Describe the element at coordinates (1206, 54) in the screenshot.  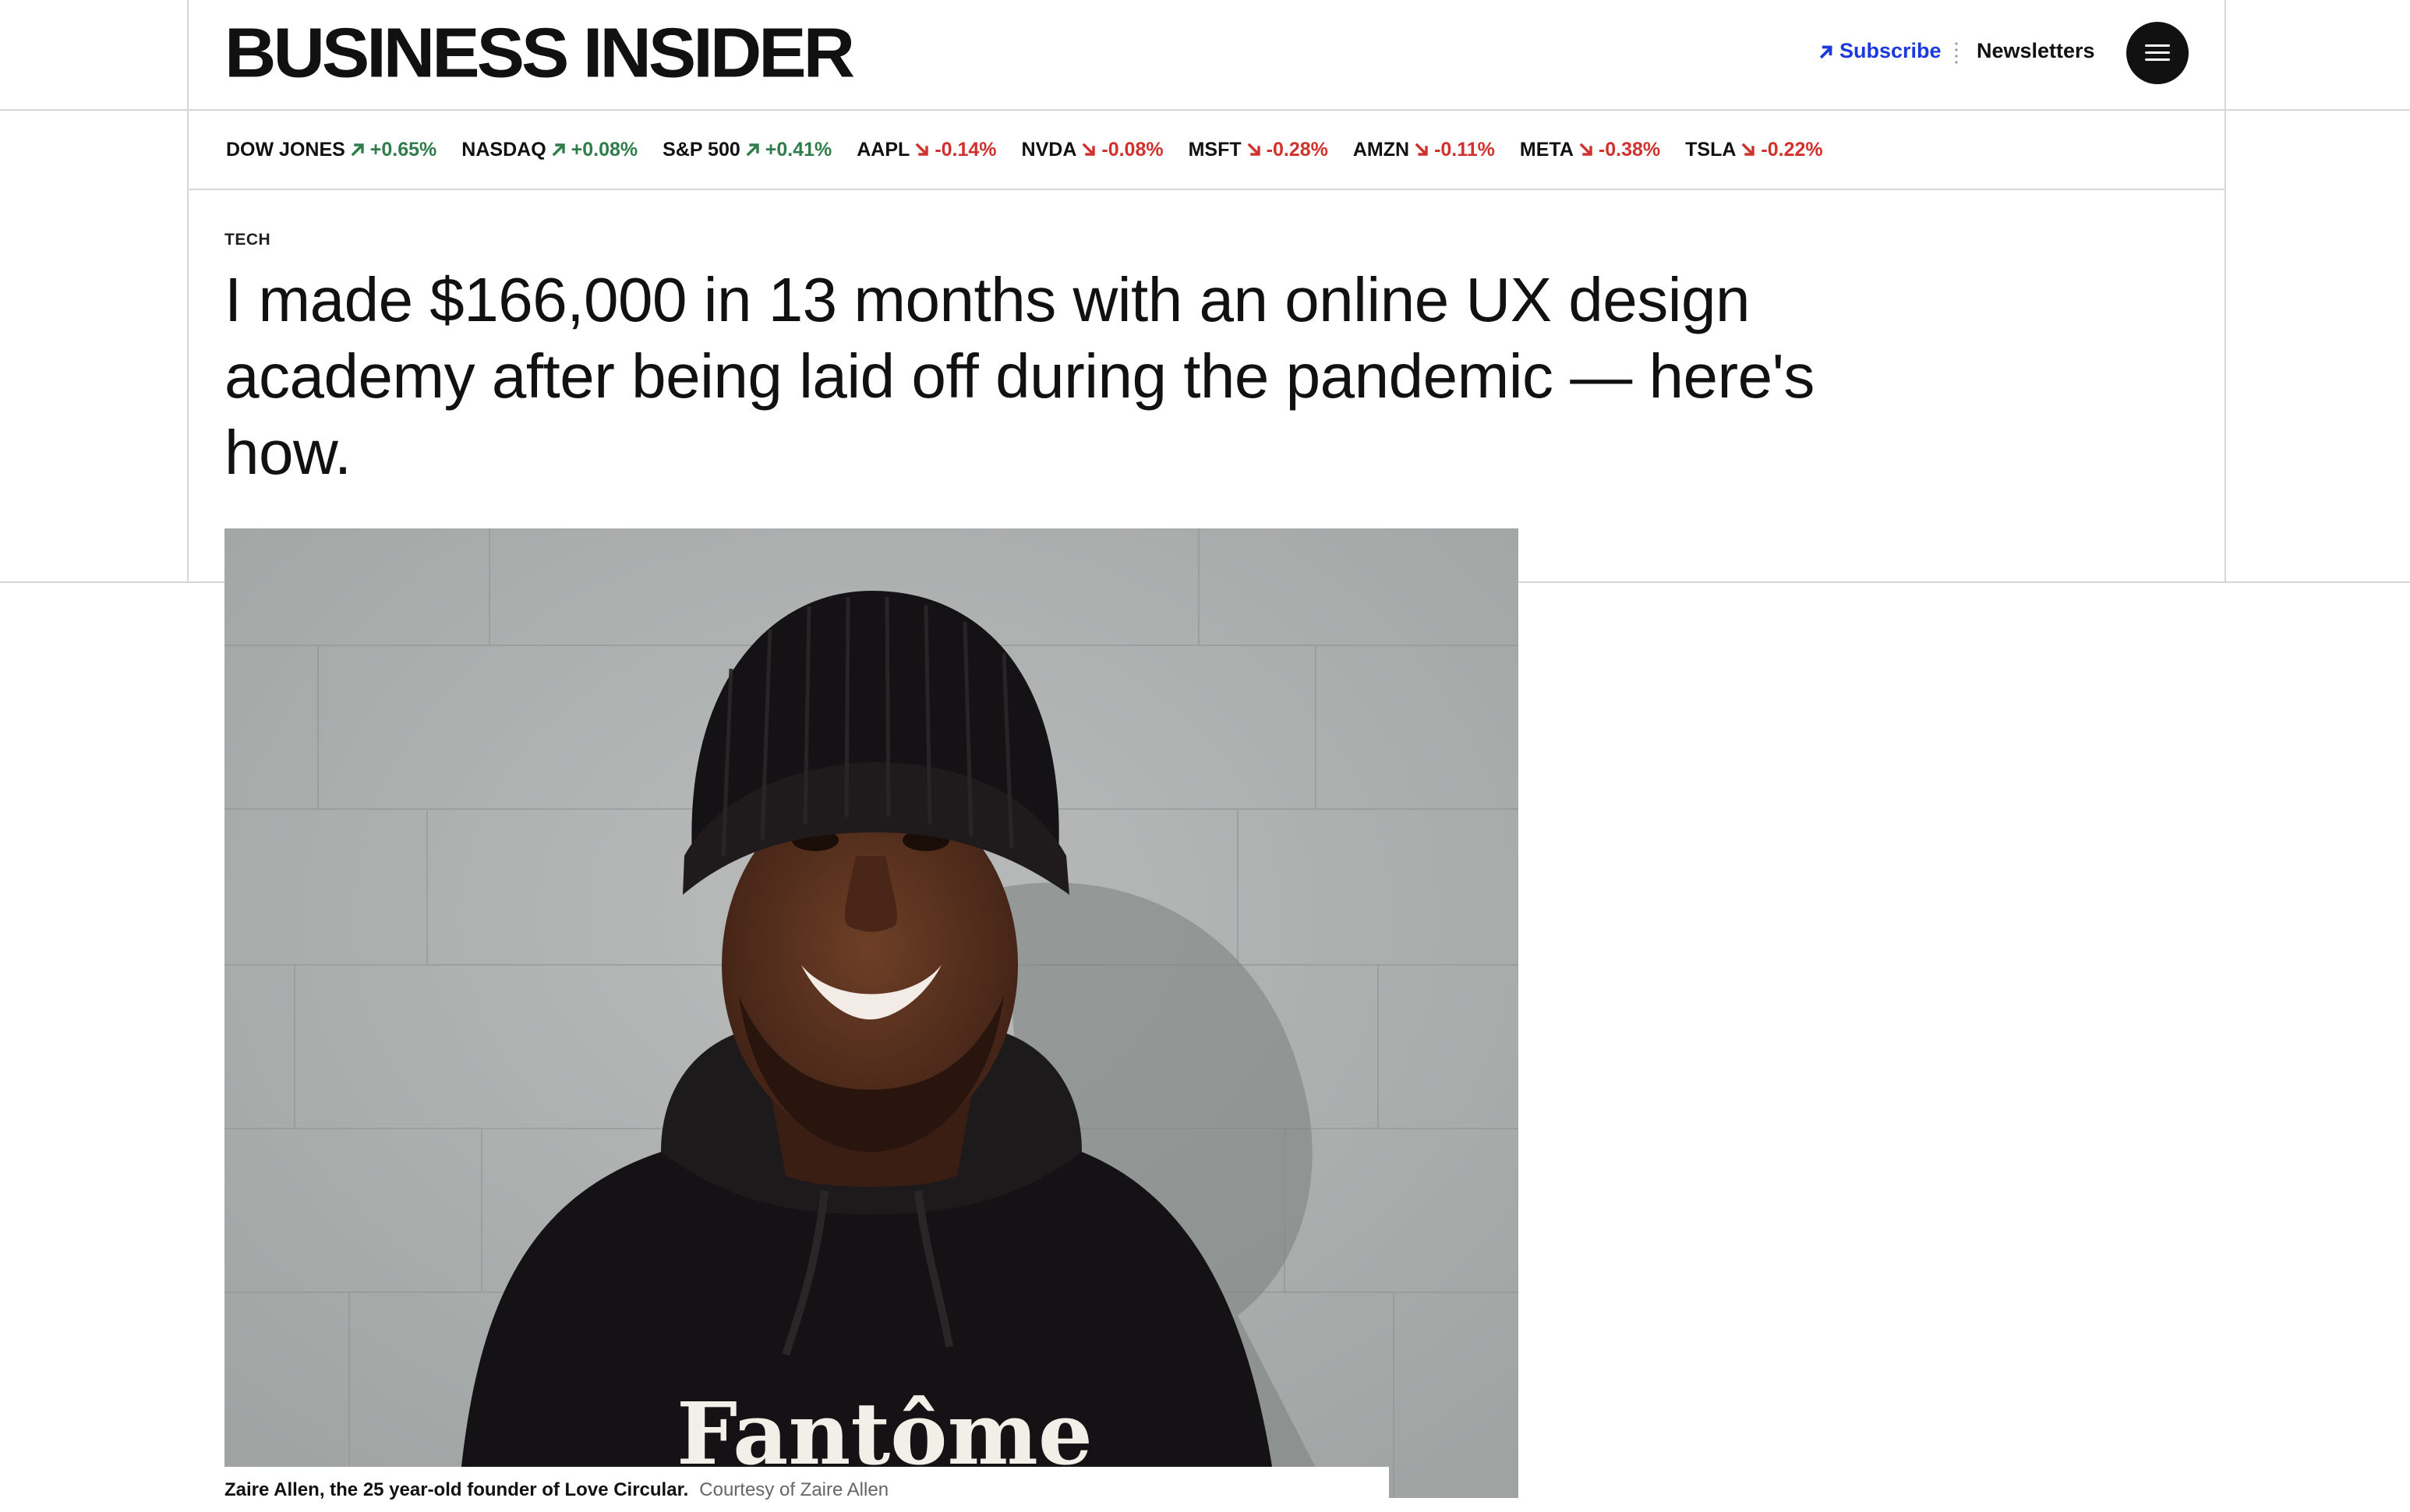
I see `site-header: BUSINESS INSIDER Subscribe Newsletters` at that location.